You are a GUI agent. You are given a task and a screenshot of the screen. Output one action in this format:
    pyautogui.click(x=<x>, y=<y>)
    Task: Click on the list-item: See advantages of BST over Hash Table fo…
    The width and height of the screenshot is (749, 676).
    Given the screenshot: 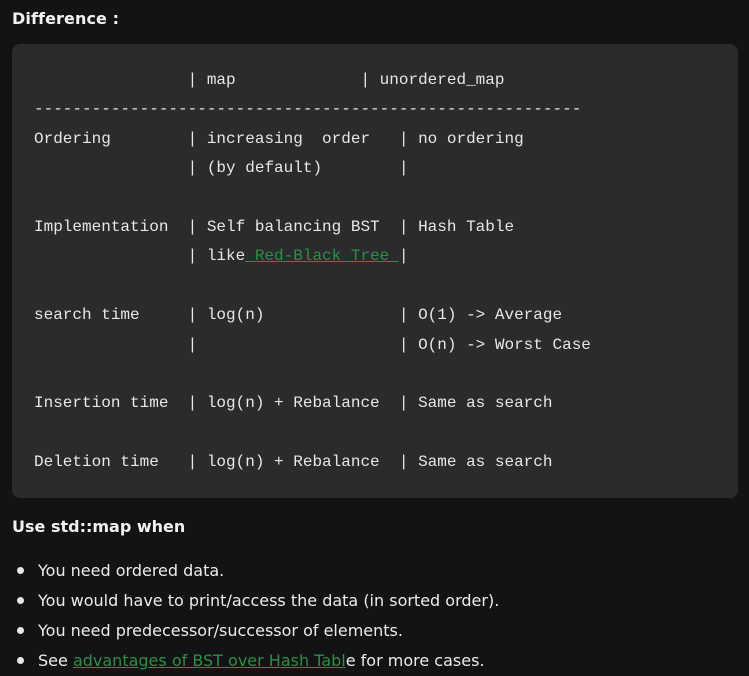 What is the action you would take?
    pyautogui.click(x=249, y=661)
    